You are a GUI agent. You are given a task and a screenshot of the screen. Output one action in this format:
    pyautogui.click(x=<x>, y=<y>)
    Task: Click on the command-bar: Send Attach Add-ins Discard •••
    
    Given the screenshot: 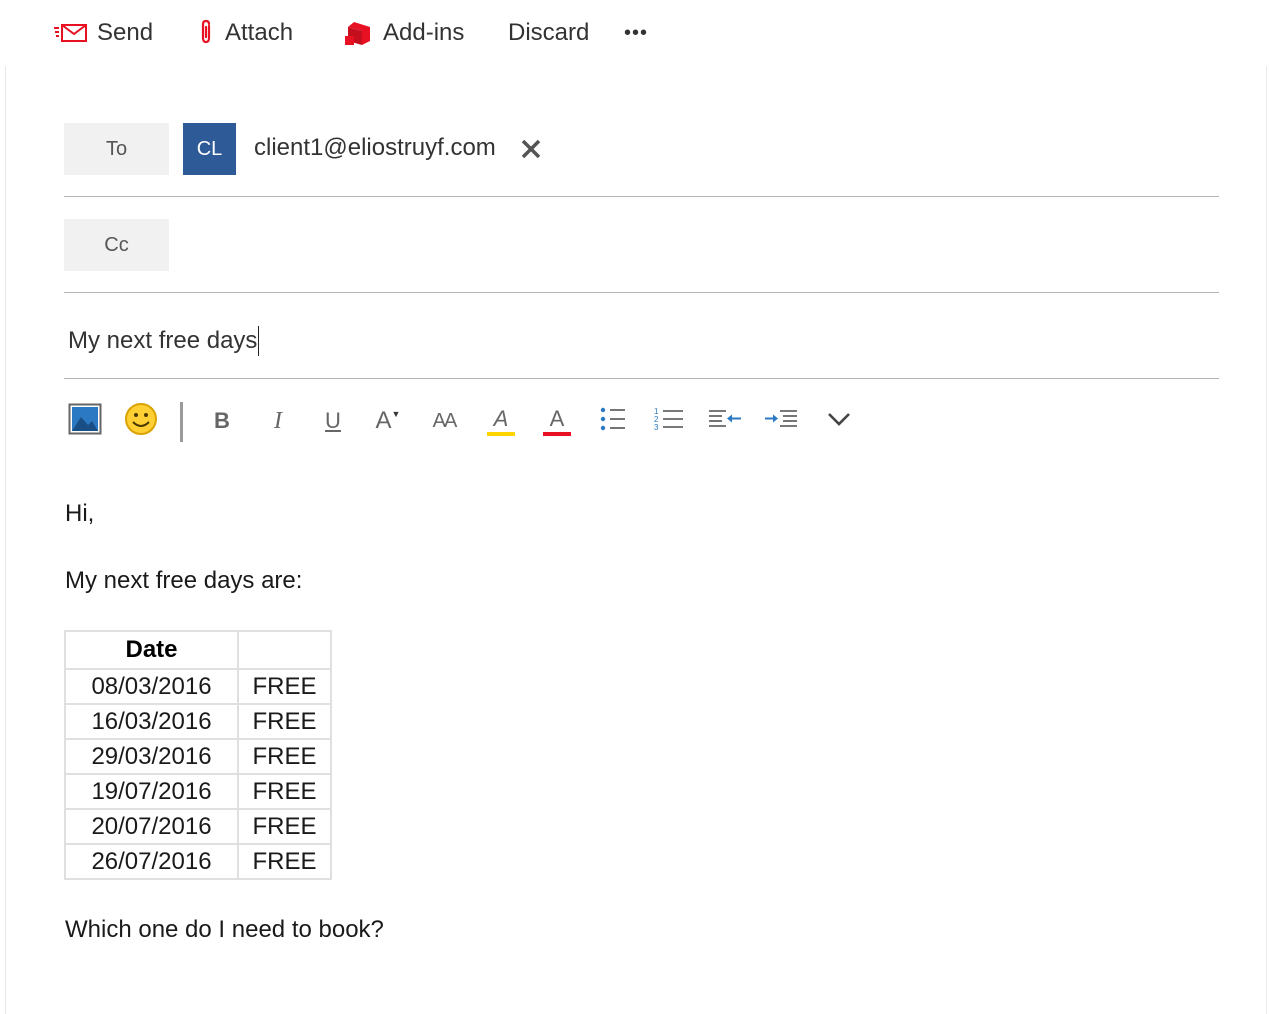 What is the action you would take?
    pyautogui.click(x=634, y=33)
    